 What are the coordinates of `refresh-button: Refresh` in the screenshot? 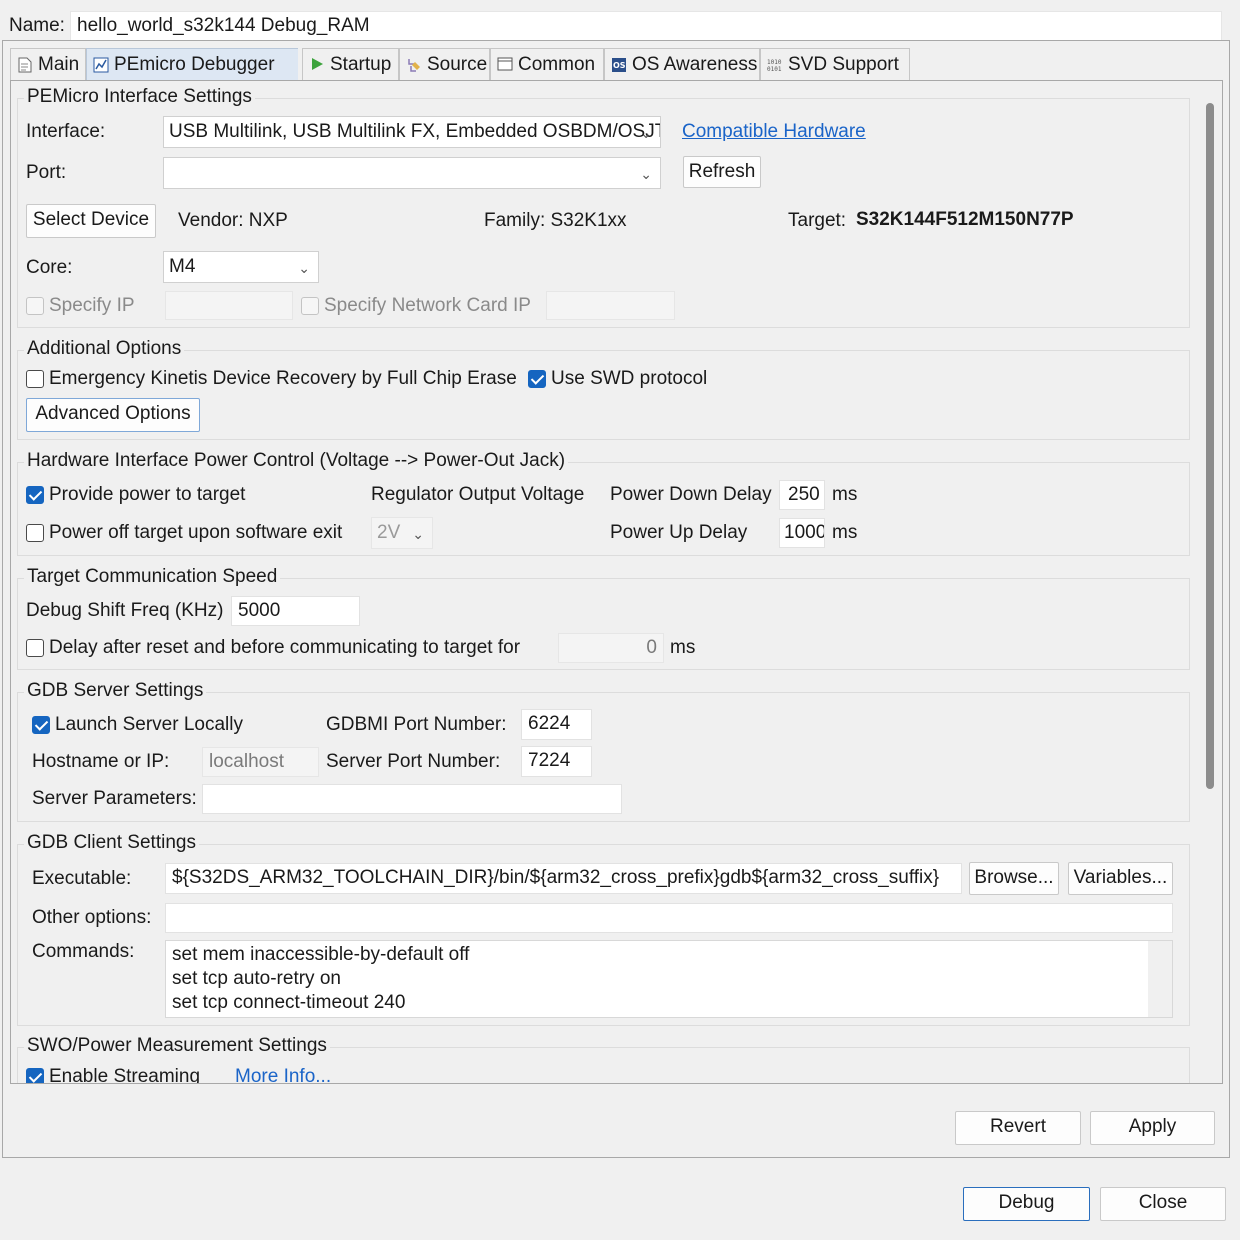 It's located at (722, 172).